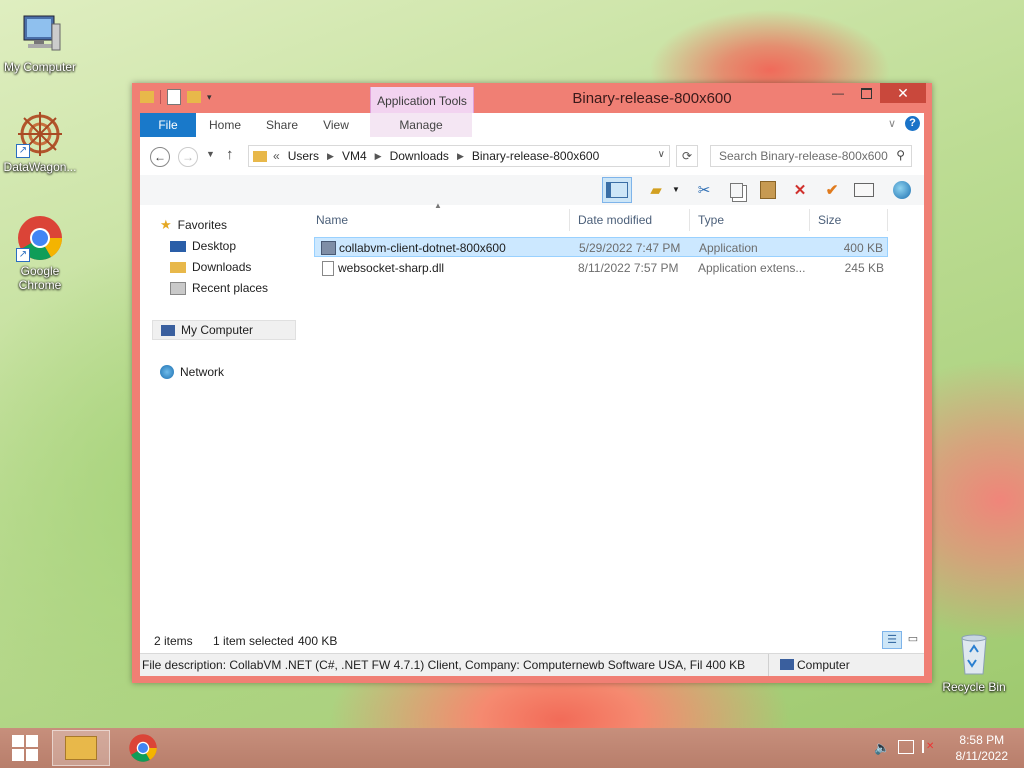 The image size is (1024, 768). I want to click on taskbar-chrome, so click(143, 748).